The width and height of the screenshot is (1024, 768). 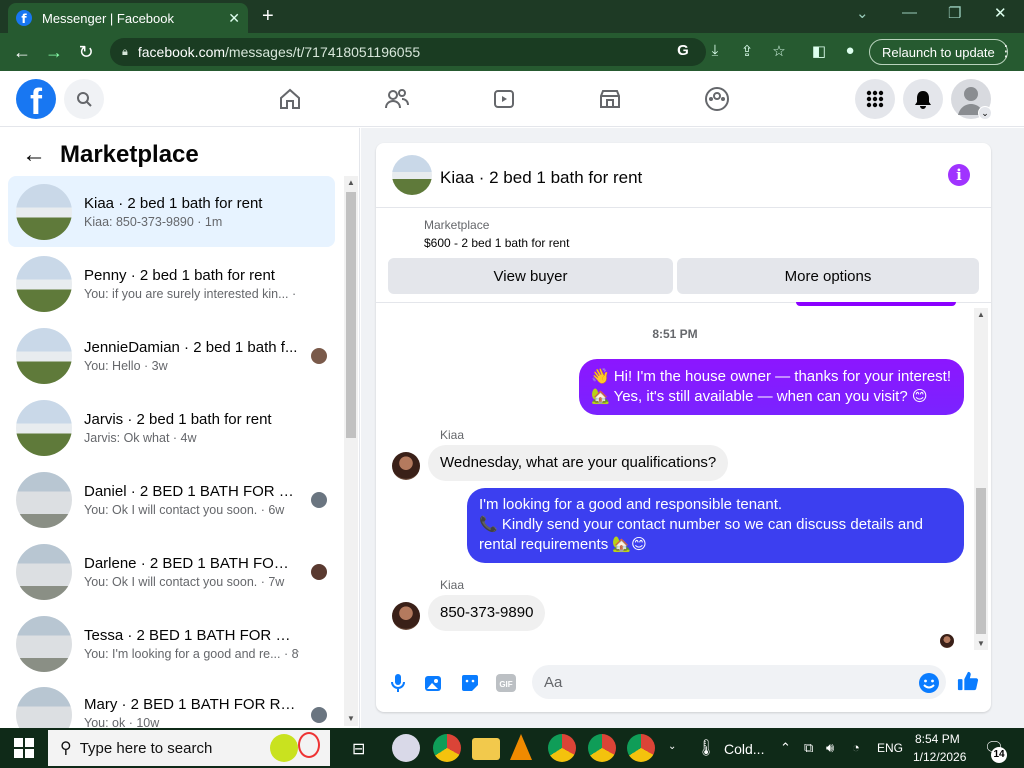 What do you see at coordinates (487, 613) in the screenshot?
I see `incoming-message: 850-373-9890` at bounding box center [487, 613].